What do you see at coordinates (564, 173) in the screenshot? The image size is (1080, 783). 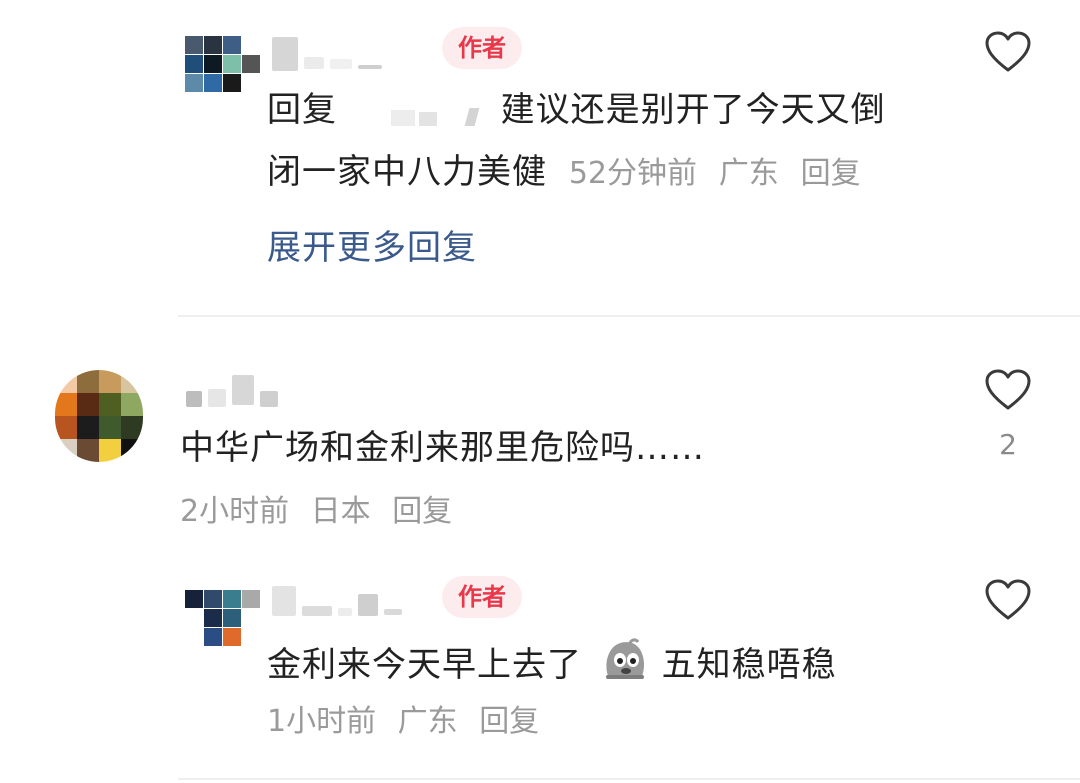 I see `comment-text-line2-row: 闭一家中八力美健 52分钟前 广东 回复` at bounding box center [564, 173].